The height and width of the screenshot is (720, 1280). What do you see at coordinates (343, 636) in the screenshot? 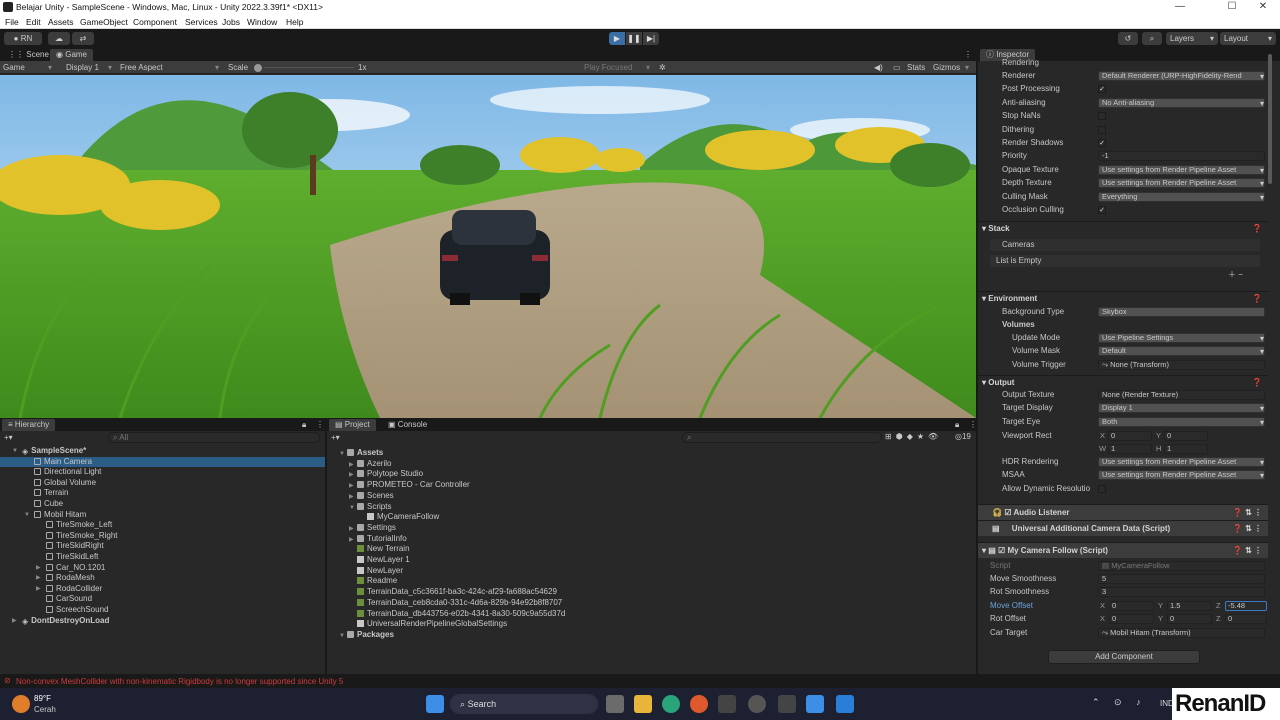
I see `collapsed-arrow-icon: ▼` at bounding box center [343, 636].